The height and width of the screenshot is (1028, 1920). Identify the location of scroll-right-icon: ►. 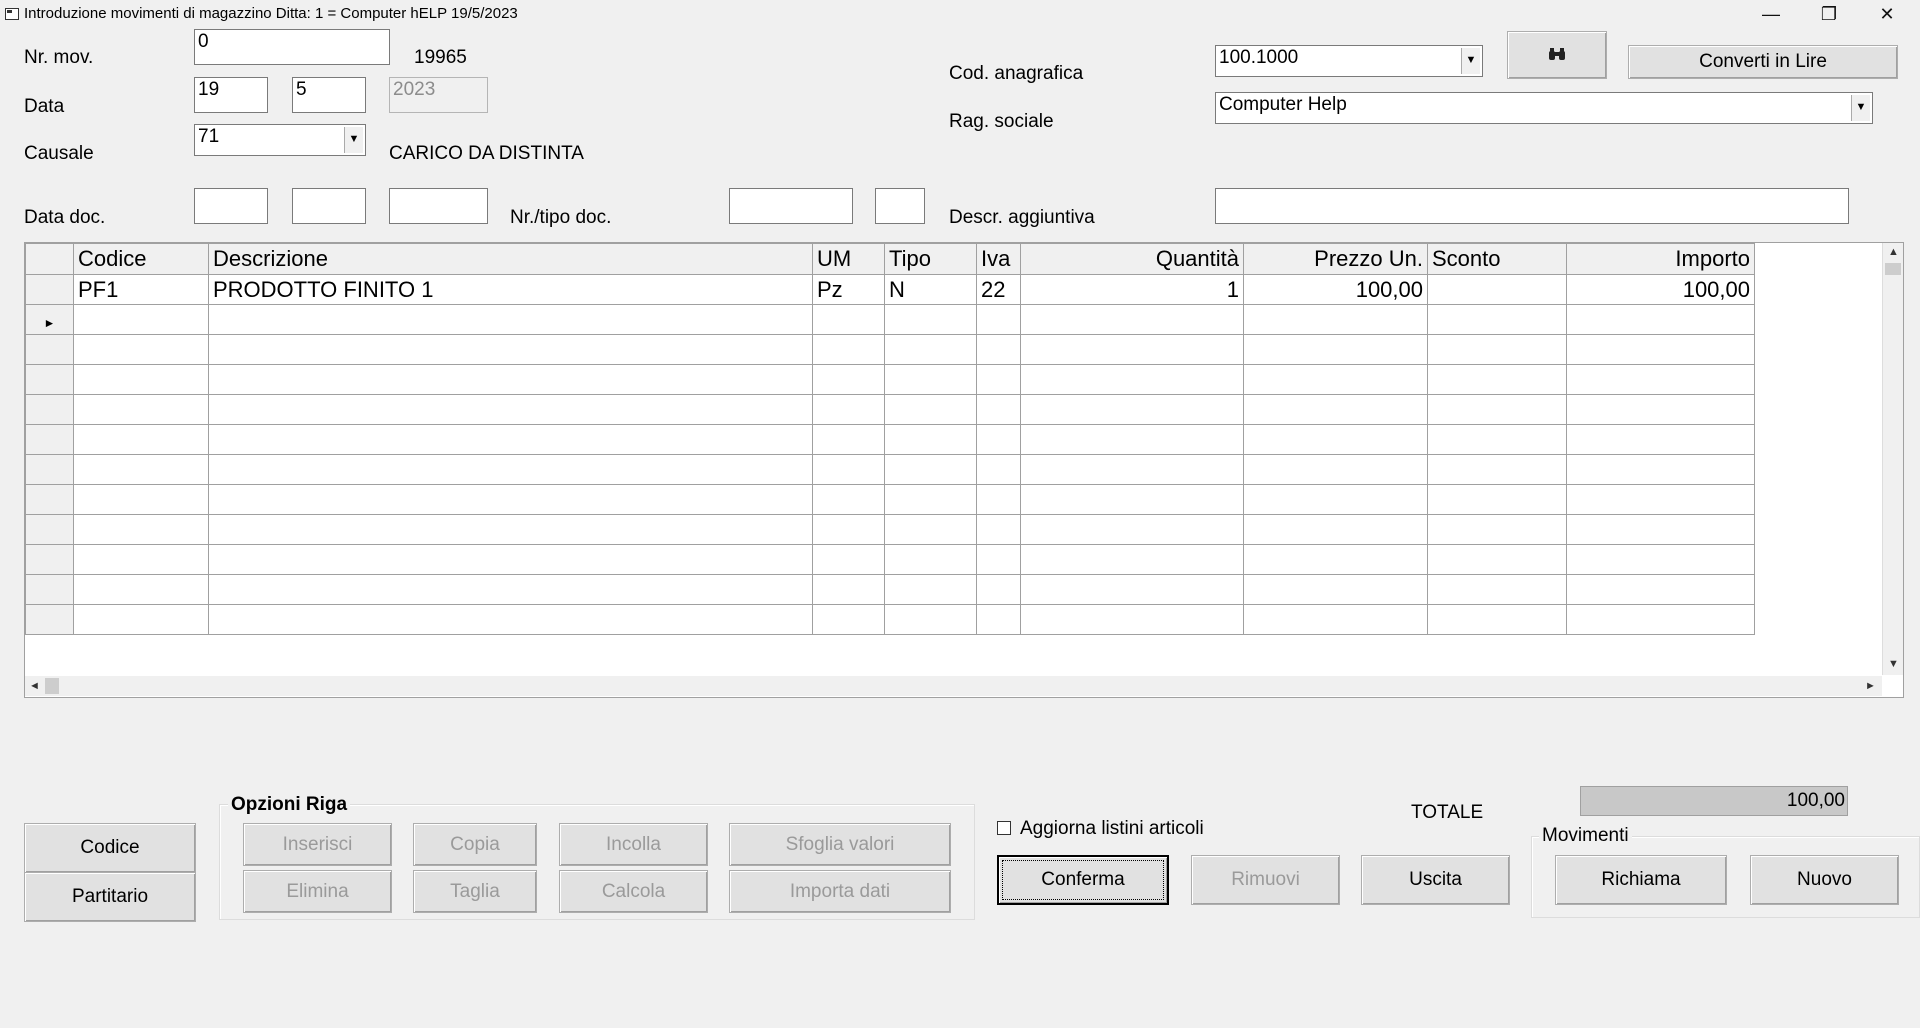
(1870, 686).